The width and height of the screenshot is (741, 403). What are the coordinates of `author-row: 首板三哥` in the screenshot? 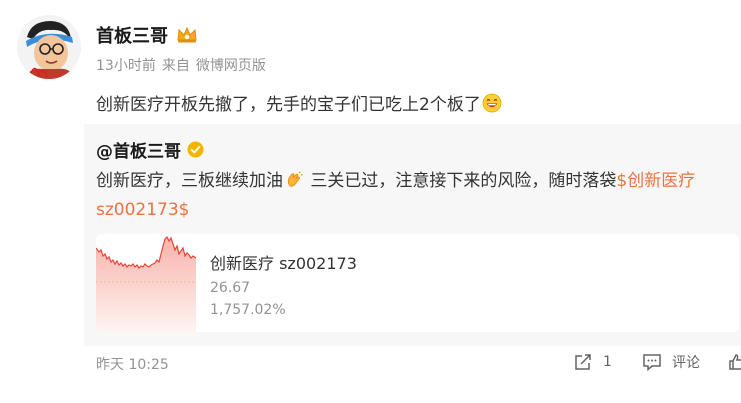 It's located at (147, 35).